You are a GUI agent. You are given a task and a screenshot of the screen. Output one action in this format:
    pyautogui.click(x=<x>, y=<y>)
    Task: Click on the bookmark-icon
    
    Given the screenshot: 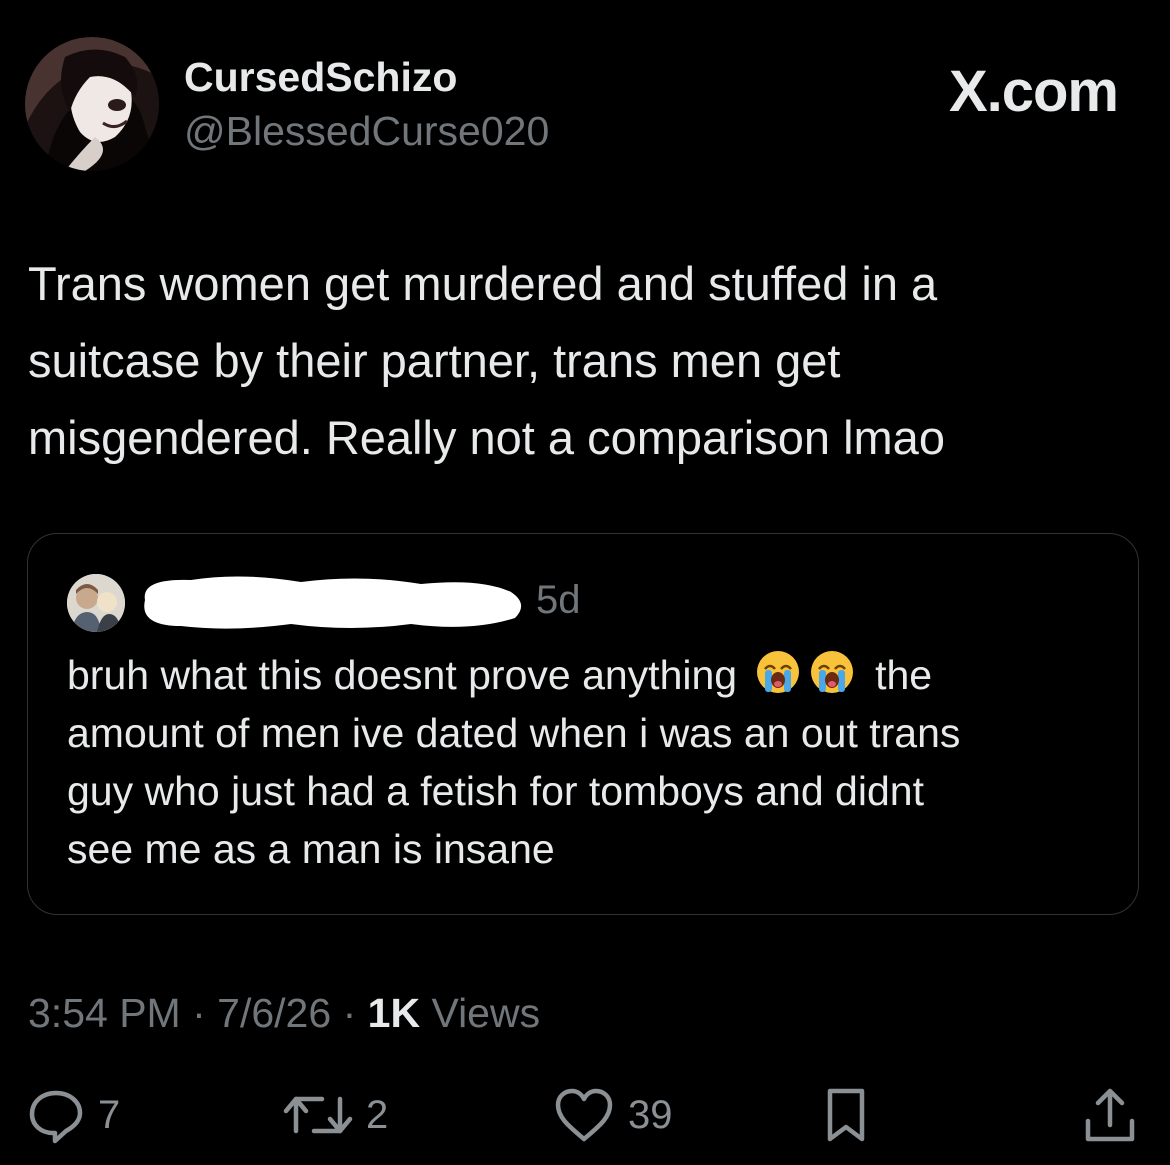 What is the action you would take?
    pyautogui.click(x=846, y=1115)
    